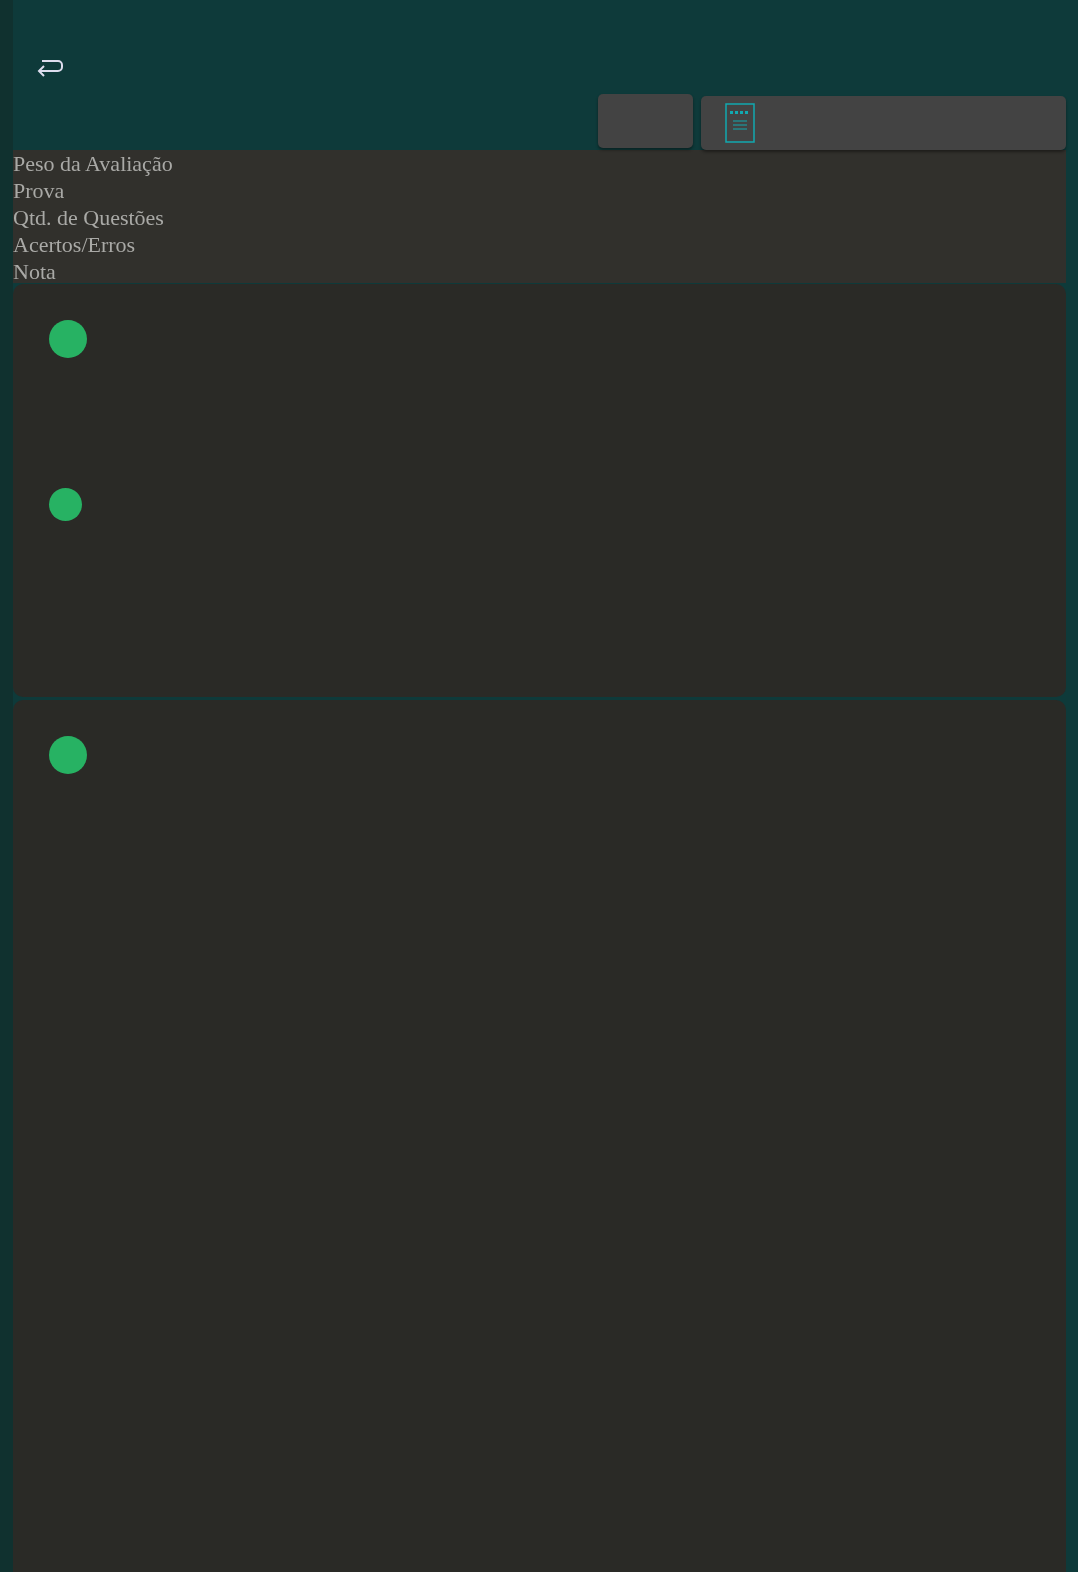  I want to click on column-label: Acertos/Erros, so click(74, 244).